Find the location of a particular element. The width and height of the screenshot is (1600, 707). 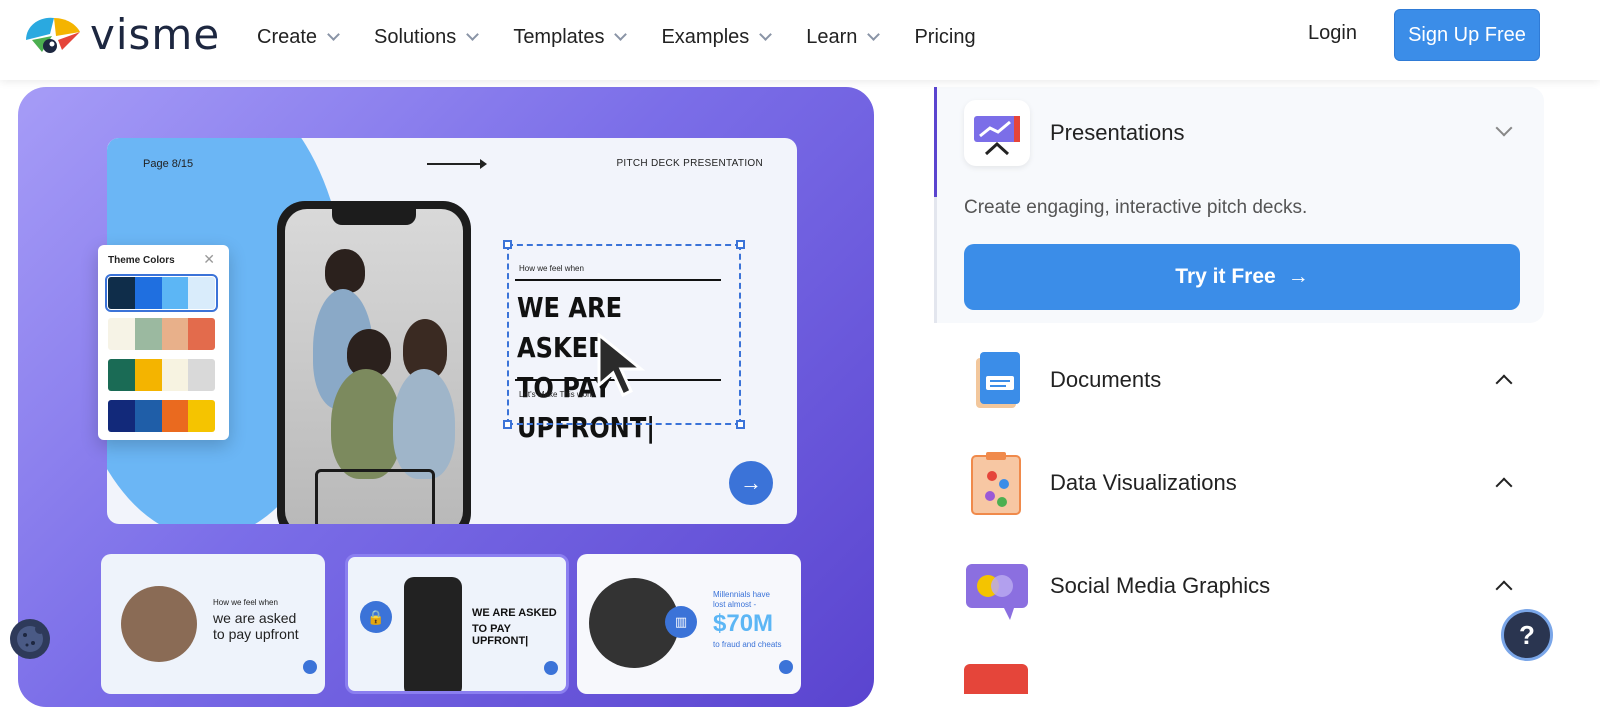

thumb2-line1: WE ARE ASKED is located at coordinates (514, 613).